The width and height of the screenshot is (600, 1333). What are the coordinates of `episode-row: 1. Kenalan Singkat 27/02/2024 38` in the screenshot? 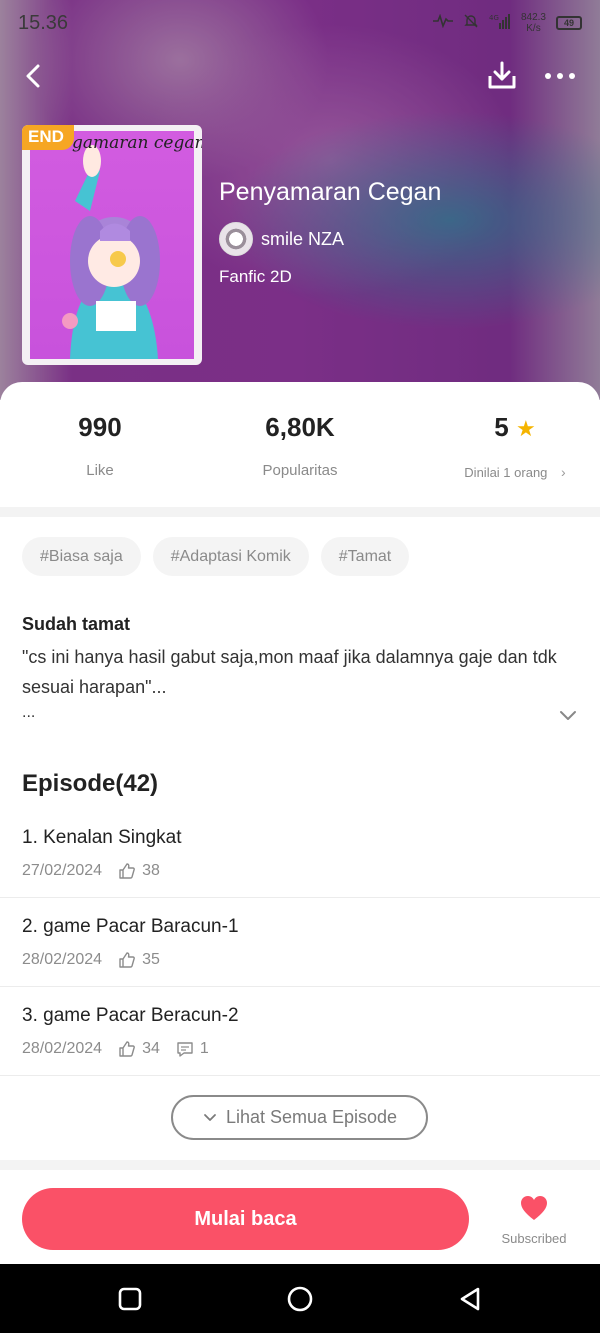 It's located at (300, 853).